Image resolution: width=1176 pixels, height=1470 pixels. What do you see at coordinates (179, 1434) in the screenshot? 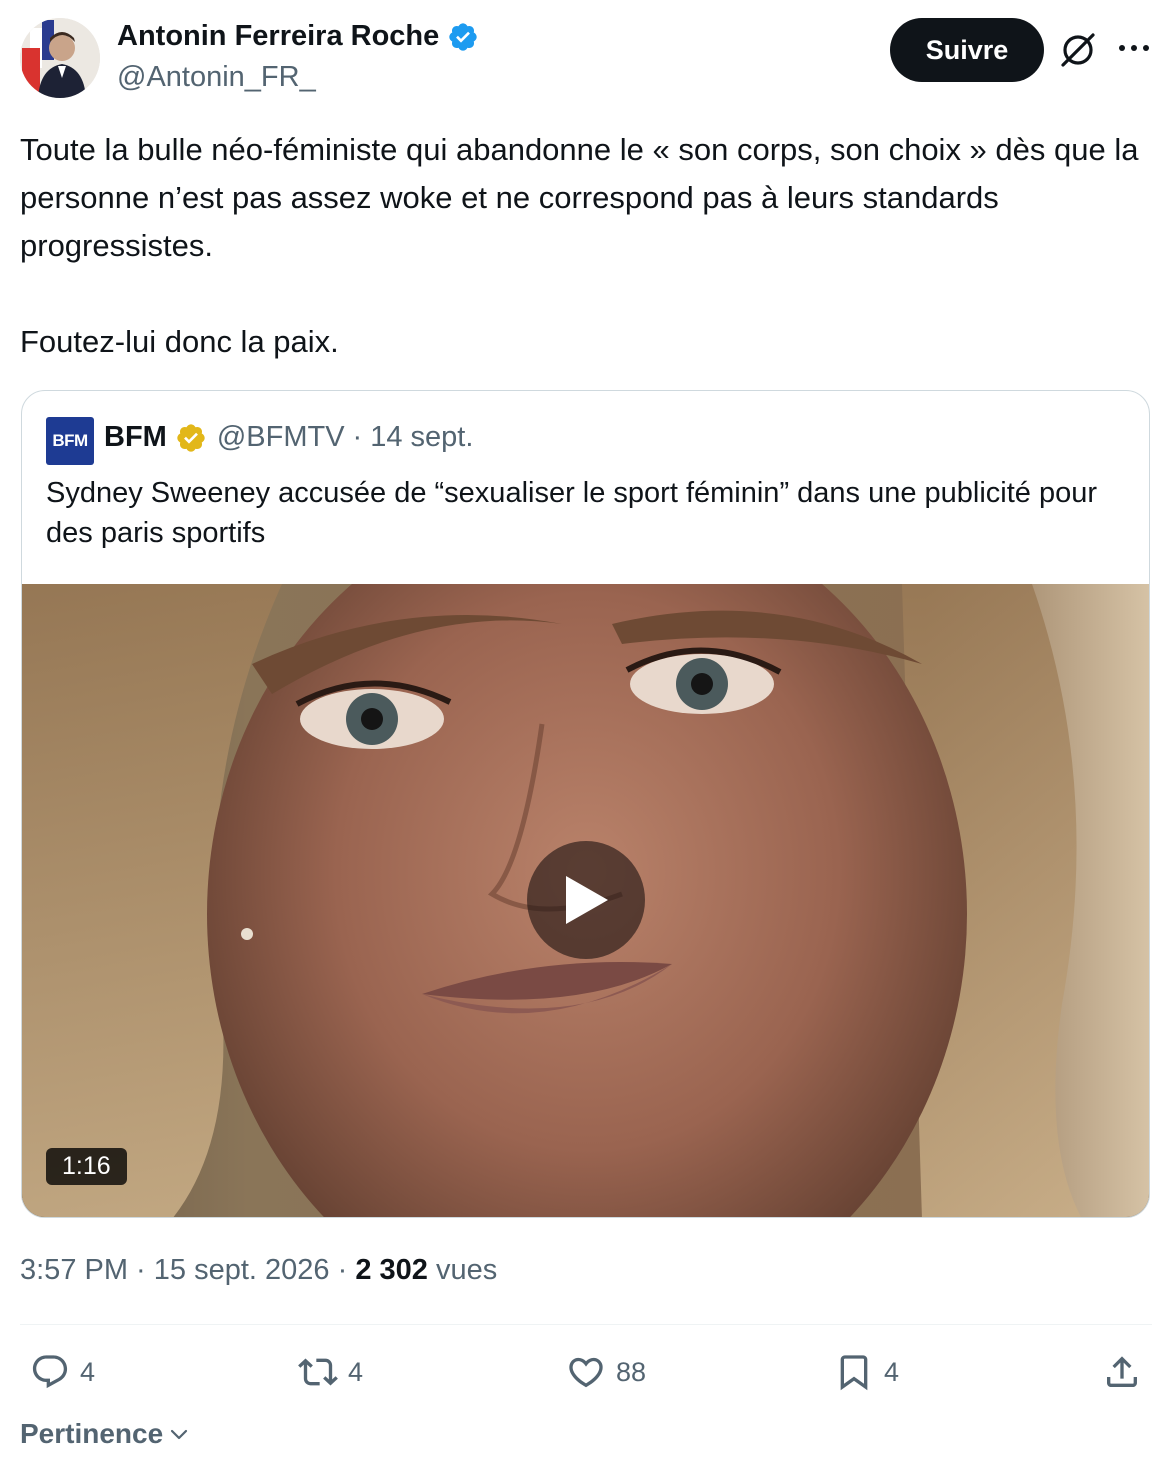
I see `chevron-down-icon` at bounding box center [179, 1434].